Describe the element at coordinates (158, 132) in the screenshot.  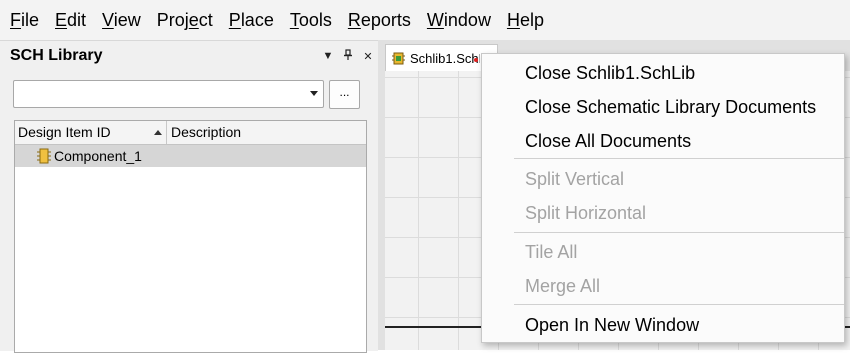
I see `sort-ascending-icon` at that location.